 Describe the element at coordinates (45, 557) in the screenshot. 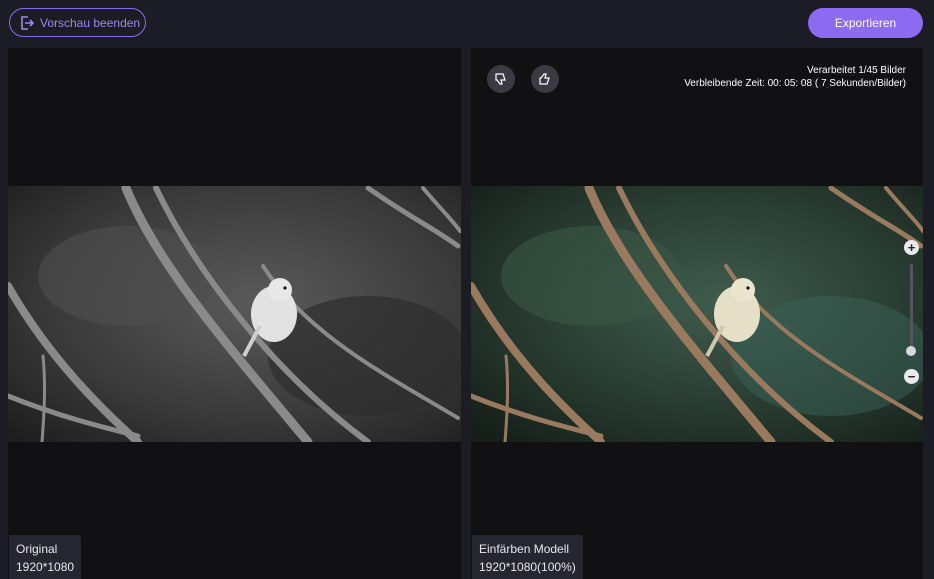

I see `original-caption: Original 1920*1080` at that location.